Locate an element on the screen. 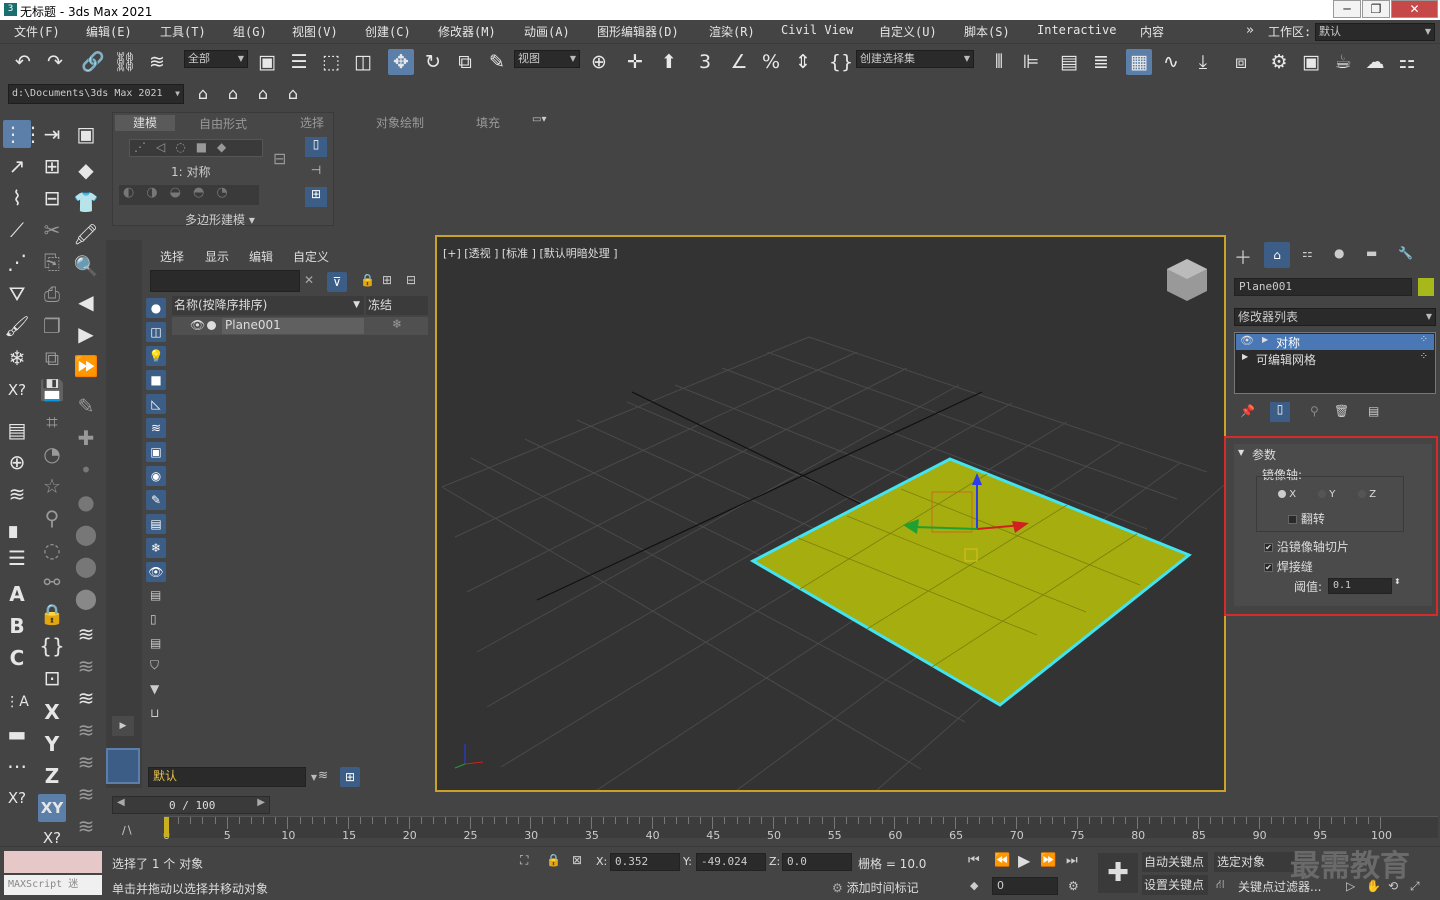  snowflake-icon: ❄ is located at coordinates (17, 358).